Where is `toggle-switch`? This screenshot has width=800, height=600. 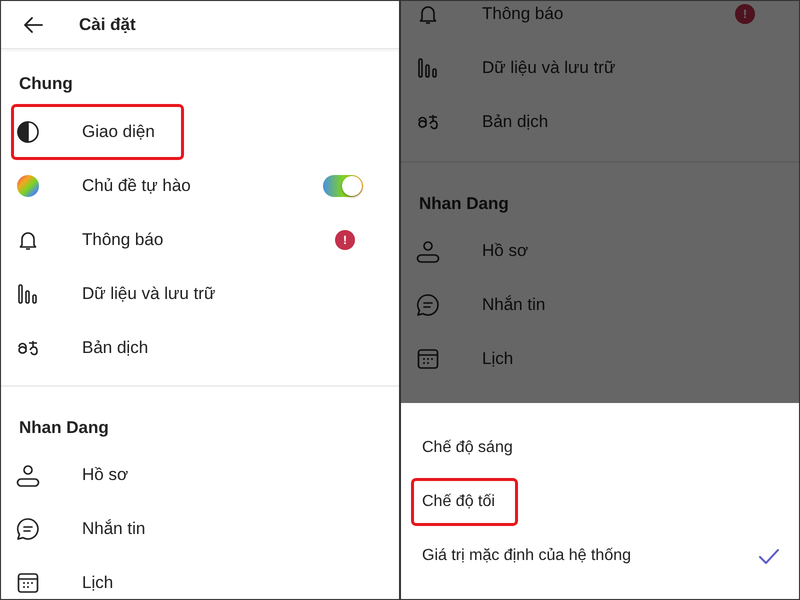
toggle-switch is located at coordinates (343, 186).